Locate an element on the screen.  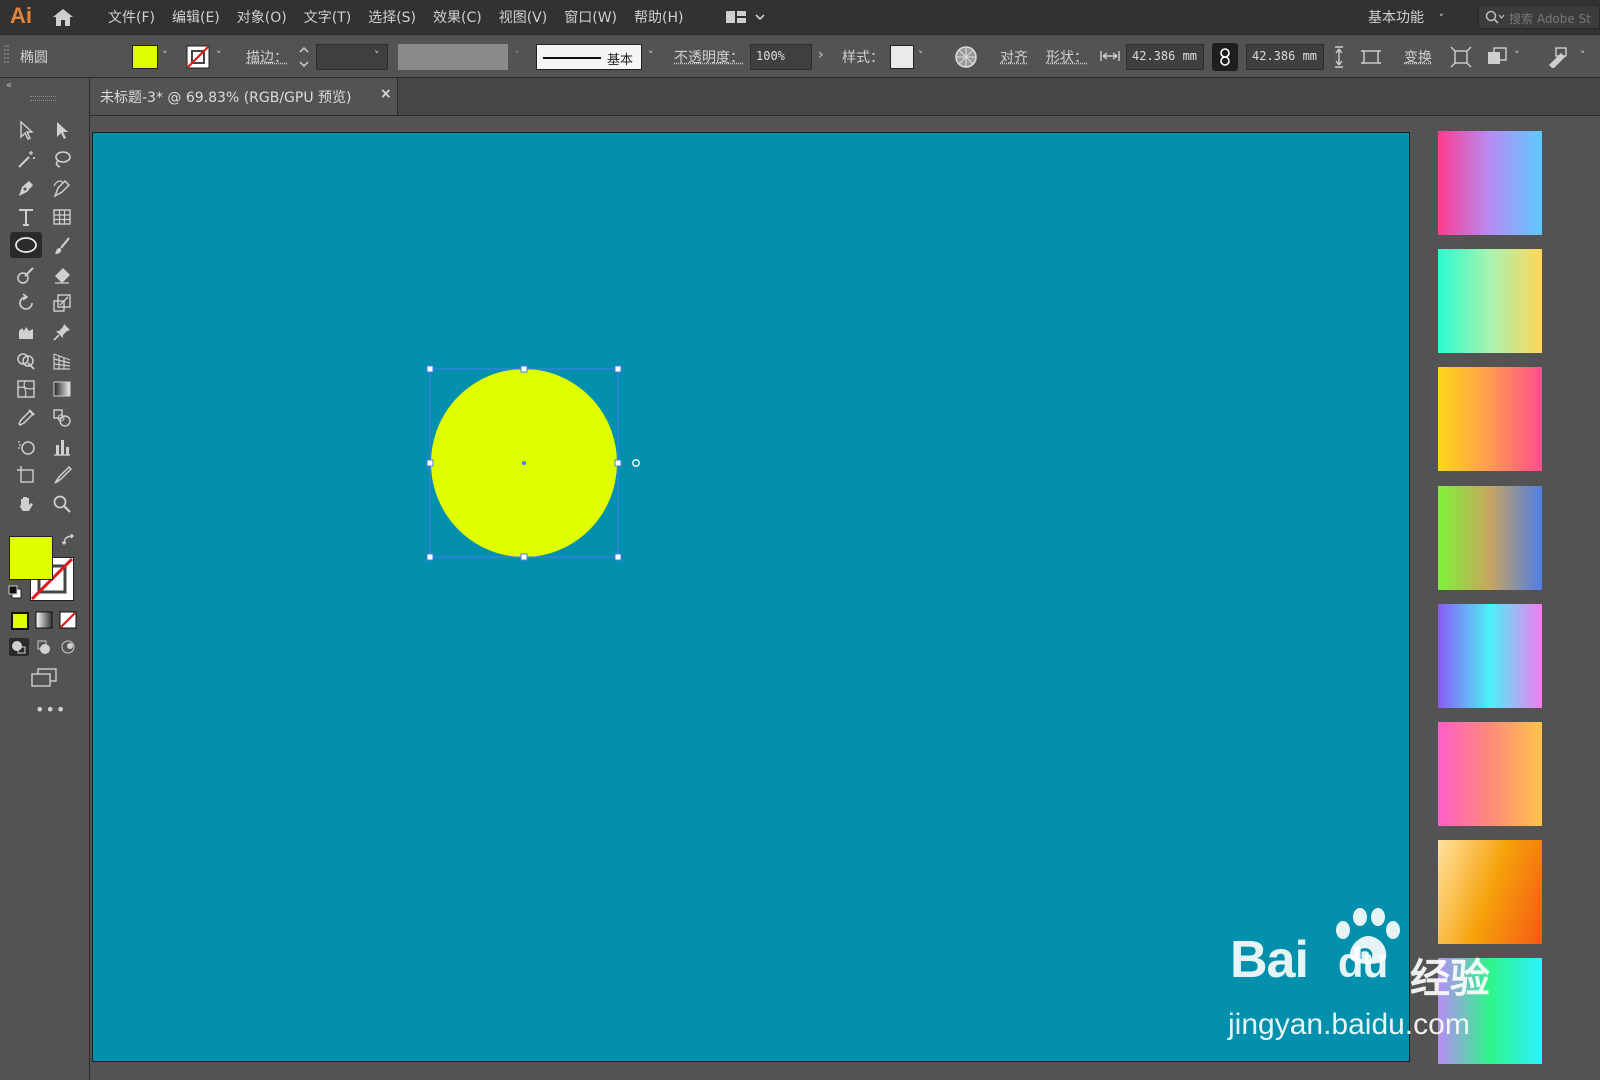
shape-builder-tool-icon is located at coordinates (26, 361).